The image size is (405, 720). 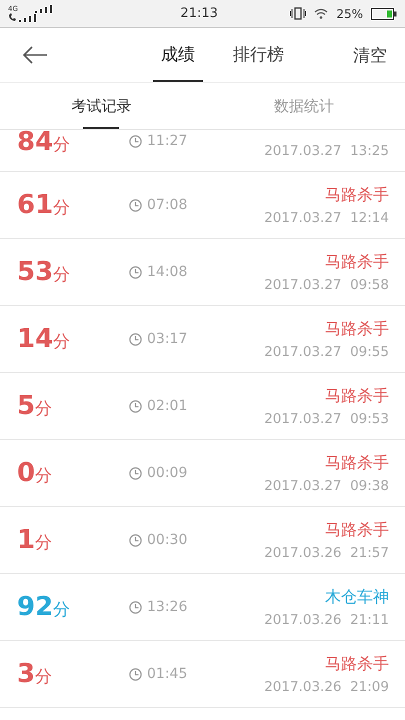 What do you see at coordinates (370, 55) in the screenshot?
I see `clear-button: 清空` at bounding box center [370, 55].